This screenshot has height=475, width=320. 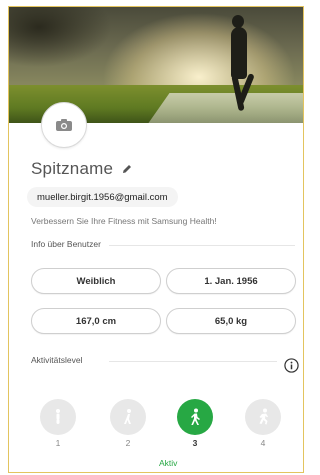 I want to click on runner-head, so click(x=238, y=21).